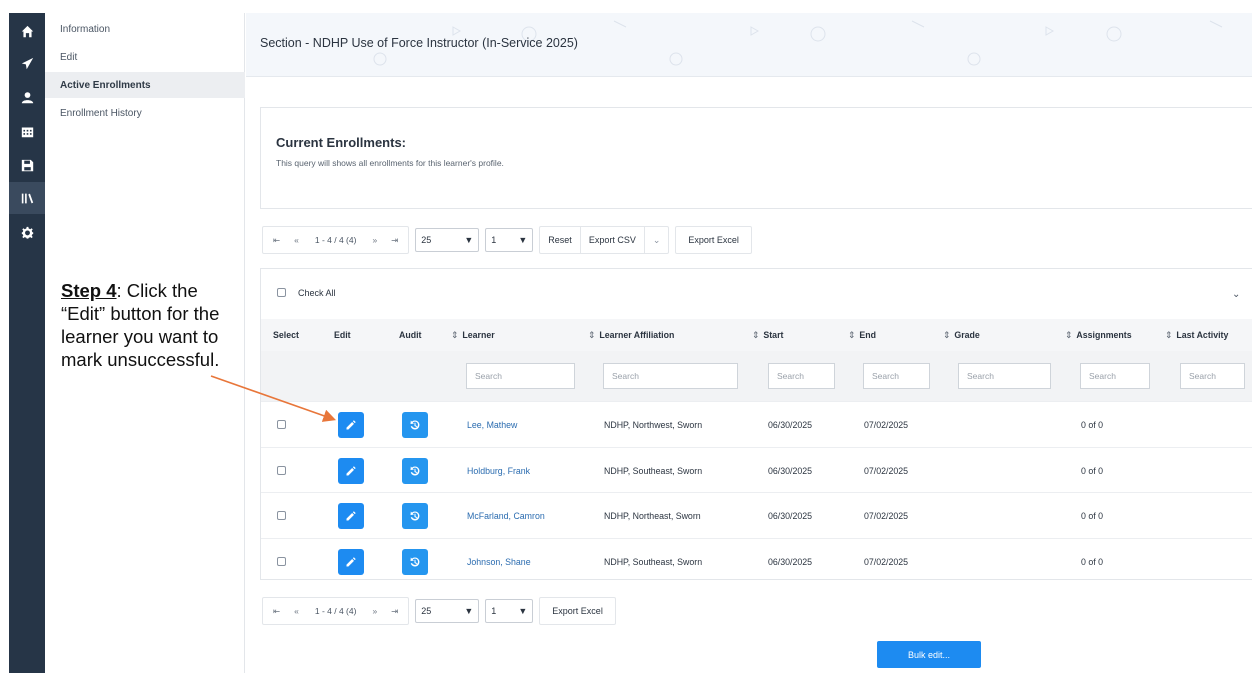 The width and height of the screenshot is (1252, 673). Describe the element at coordinates (499, 562) in the screenshot. I see `learner-link: Johnson, Shane` at that location.